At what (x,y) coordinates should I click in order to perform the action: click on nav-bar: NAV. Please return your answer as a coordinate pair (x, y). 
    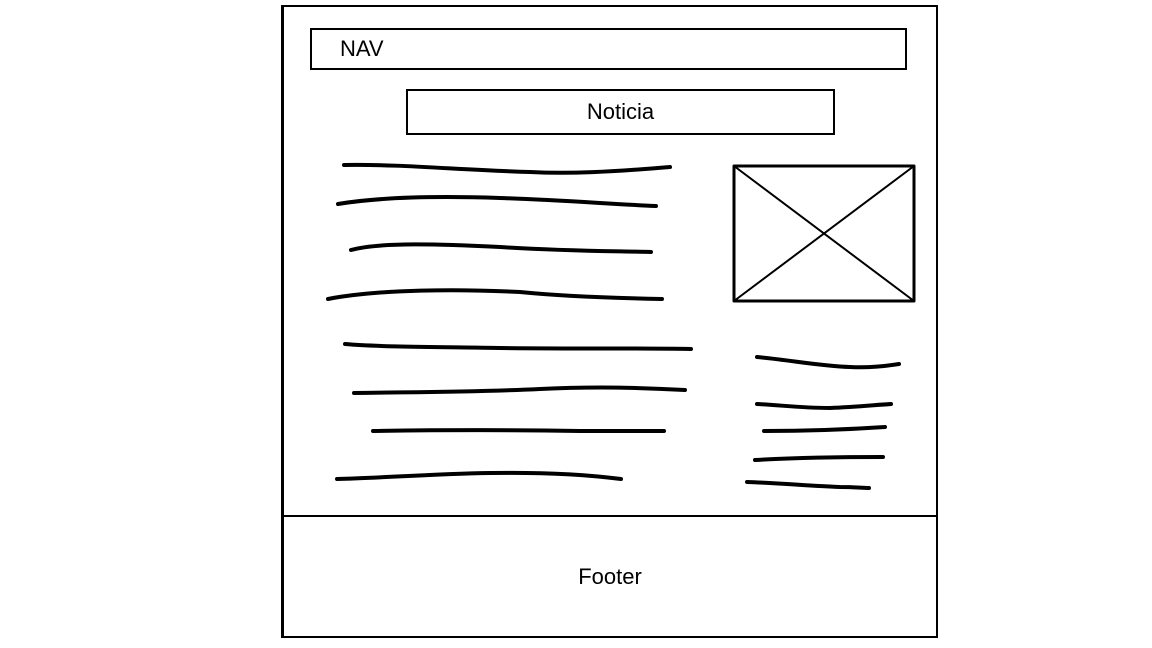
    Looking at the image, I should click on (608, 49).